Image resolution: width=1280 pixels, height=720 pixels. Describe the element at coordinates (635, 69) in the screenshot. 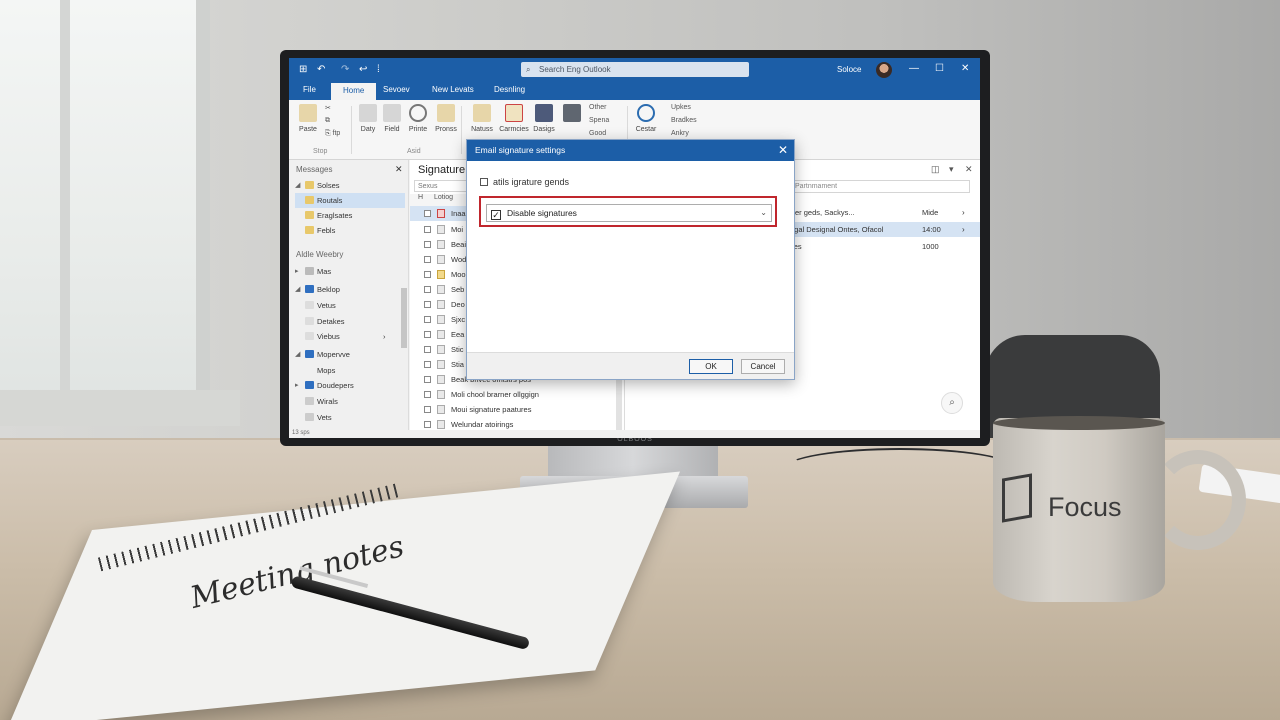

I see `search-input: ⌕ Search Eng Outlook` at that location.